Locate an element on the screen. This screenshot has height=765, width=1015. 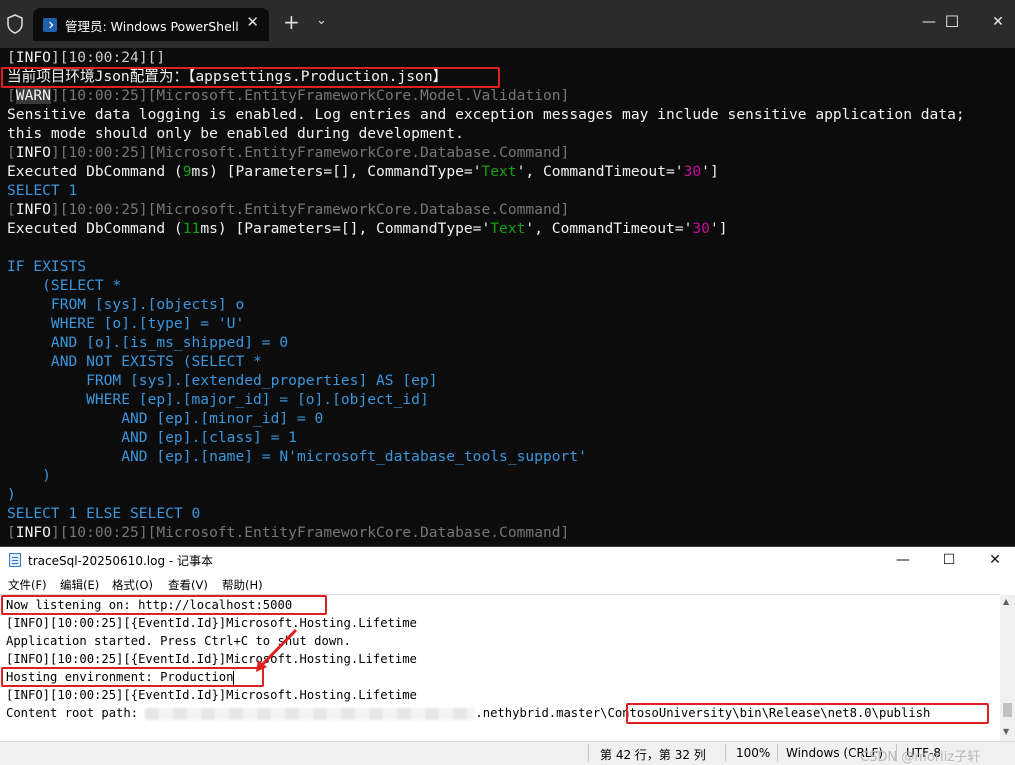
console-line-sql: FROM [sys].[extended_properties] AS [ep] is located at coordinates (222, 380).